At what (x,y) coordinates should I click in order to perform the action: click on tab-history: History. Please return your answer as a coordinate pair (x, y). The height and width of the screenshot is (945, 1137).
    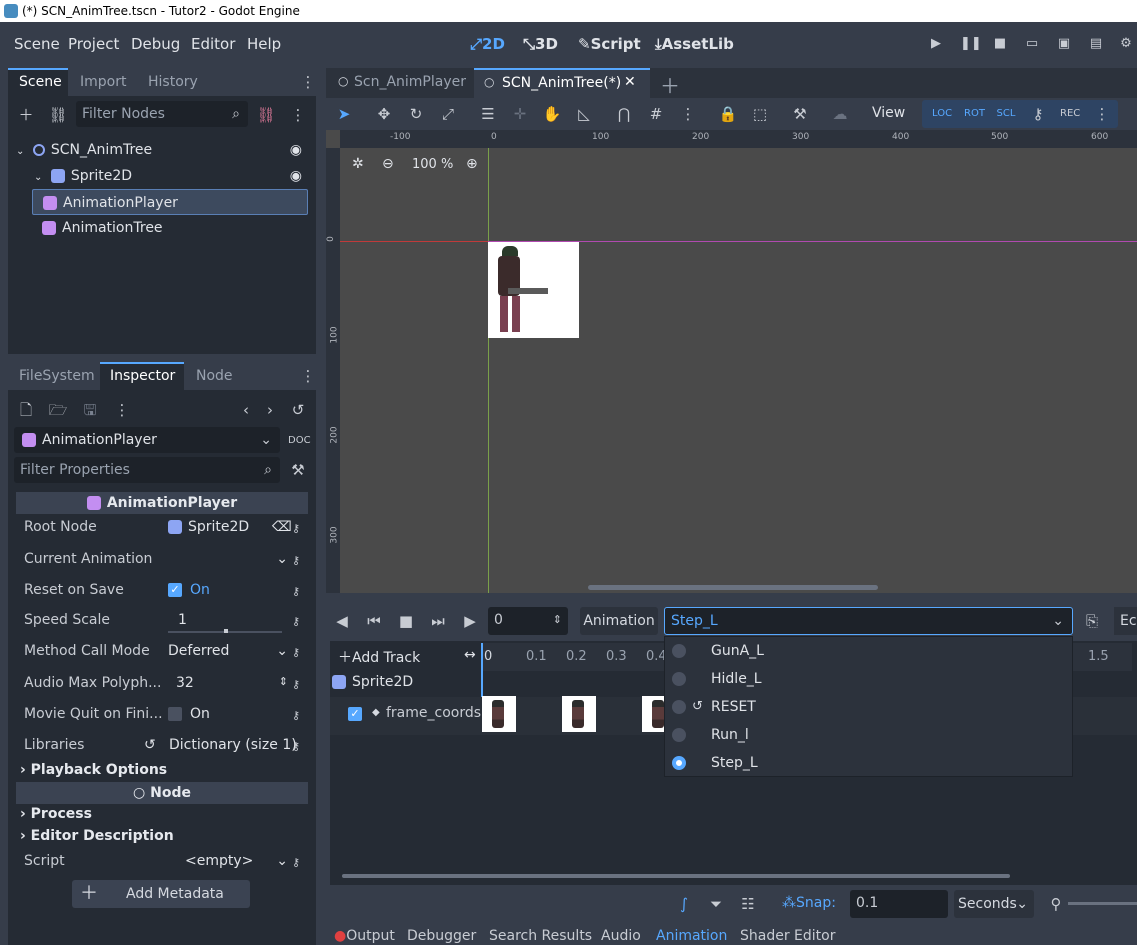
    Looking at the image, I should click on (173, 82).